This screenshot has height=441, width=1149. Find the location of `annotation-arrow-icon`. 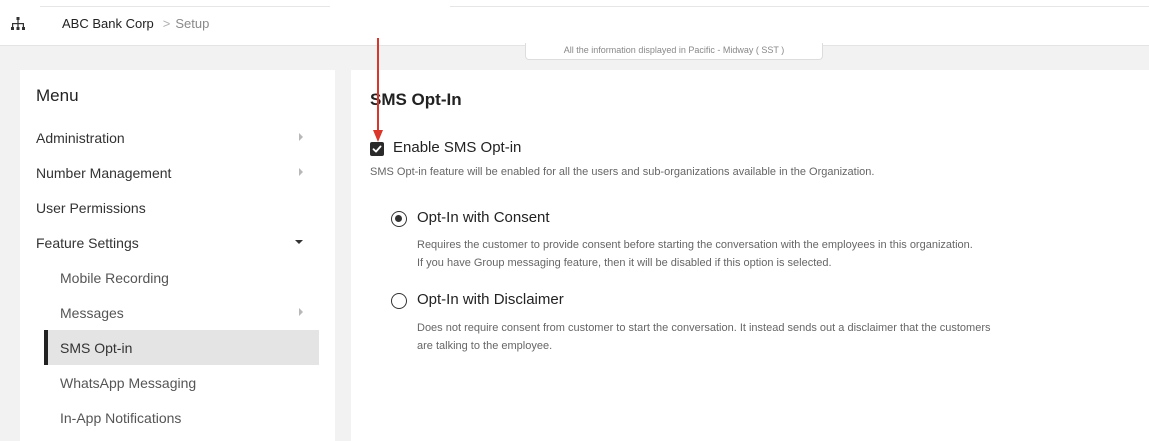

annotation-arrow-icon is located at coordinates (378, 90).